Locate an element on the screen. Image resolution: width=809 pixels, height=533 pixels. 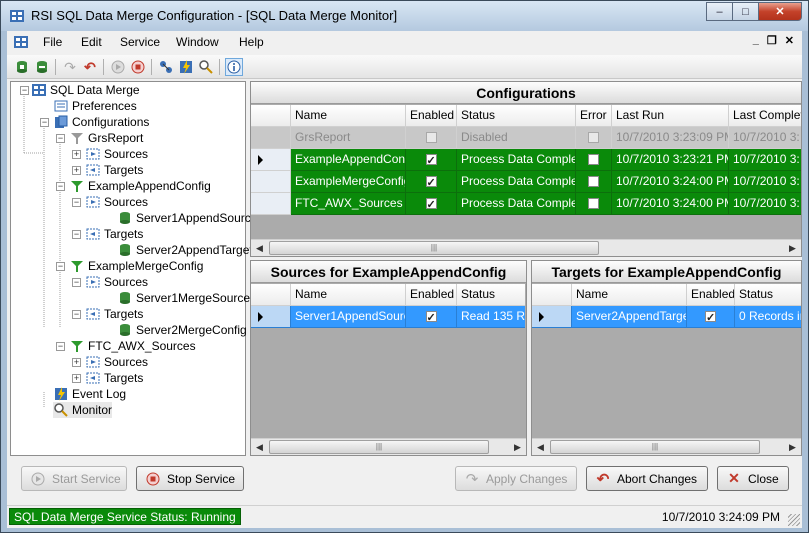
column-header-error: Error is located at coordinates (594, 116).